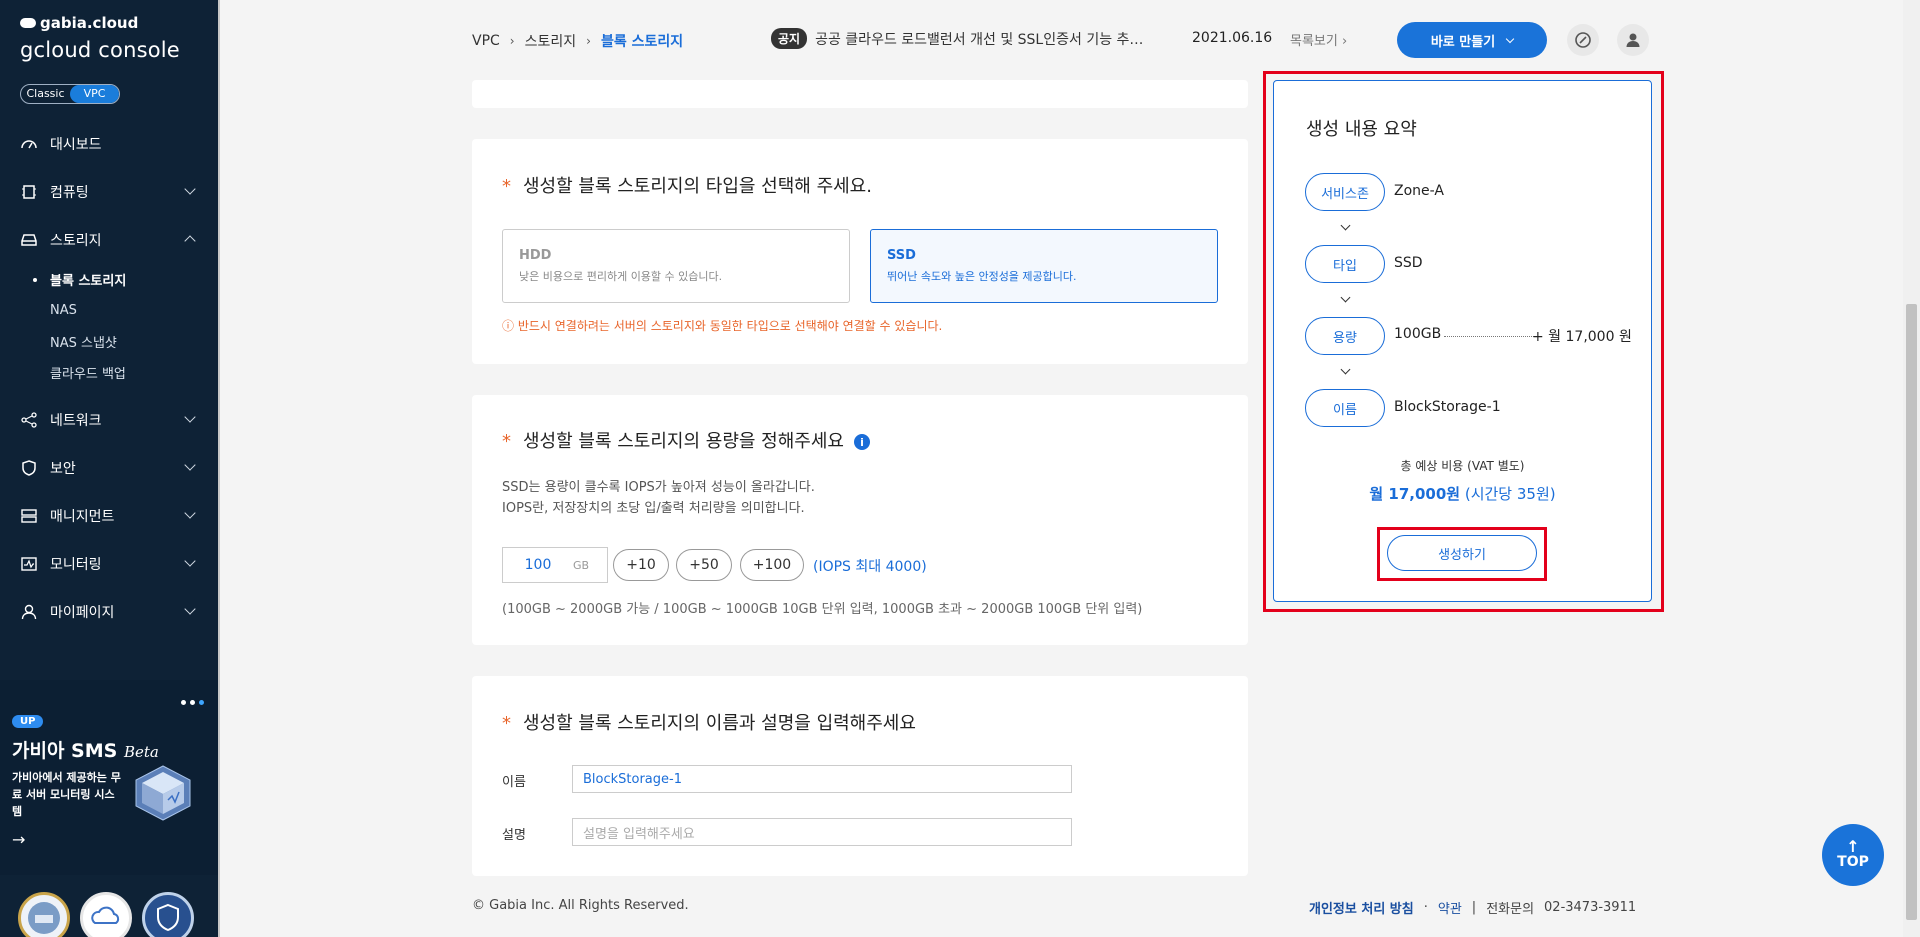  What do you see at coordinates (29, 612) in the screenshot?
I see `user-icon` at bounding box center [29, 612].